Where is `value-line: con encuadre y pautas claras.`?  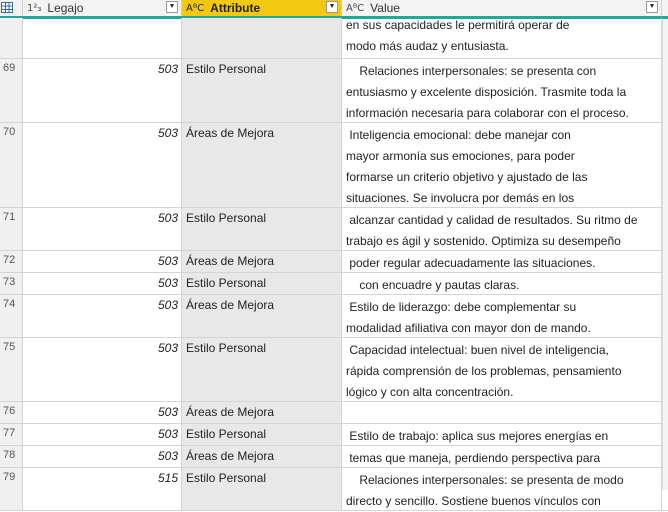 value-line: con encuadre y pautas claras. is located at coordinates (433, 285).